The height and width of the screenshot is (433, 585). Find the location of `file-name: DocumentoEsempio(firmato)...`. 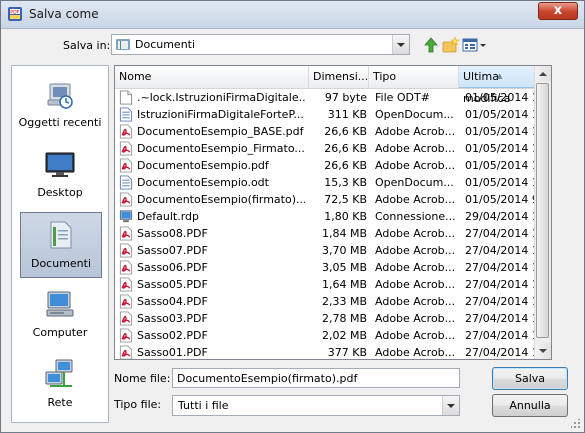

file-name: DocumentoEsempio(firmato)... is located at coordinates (221, 199).